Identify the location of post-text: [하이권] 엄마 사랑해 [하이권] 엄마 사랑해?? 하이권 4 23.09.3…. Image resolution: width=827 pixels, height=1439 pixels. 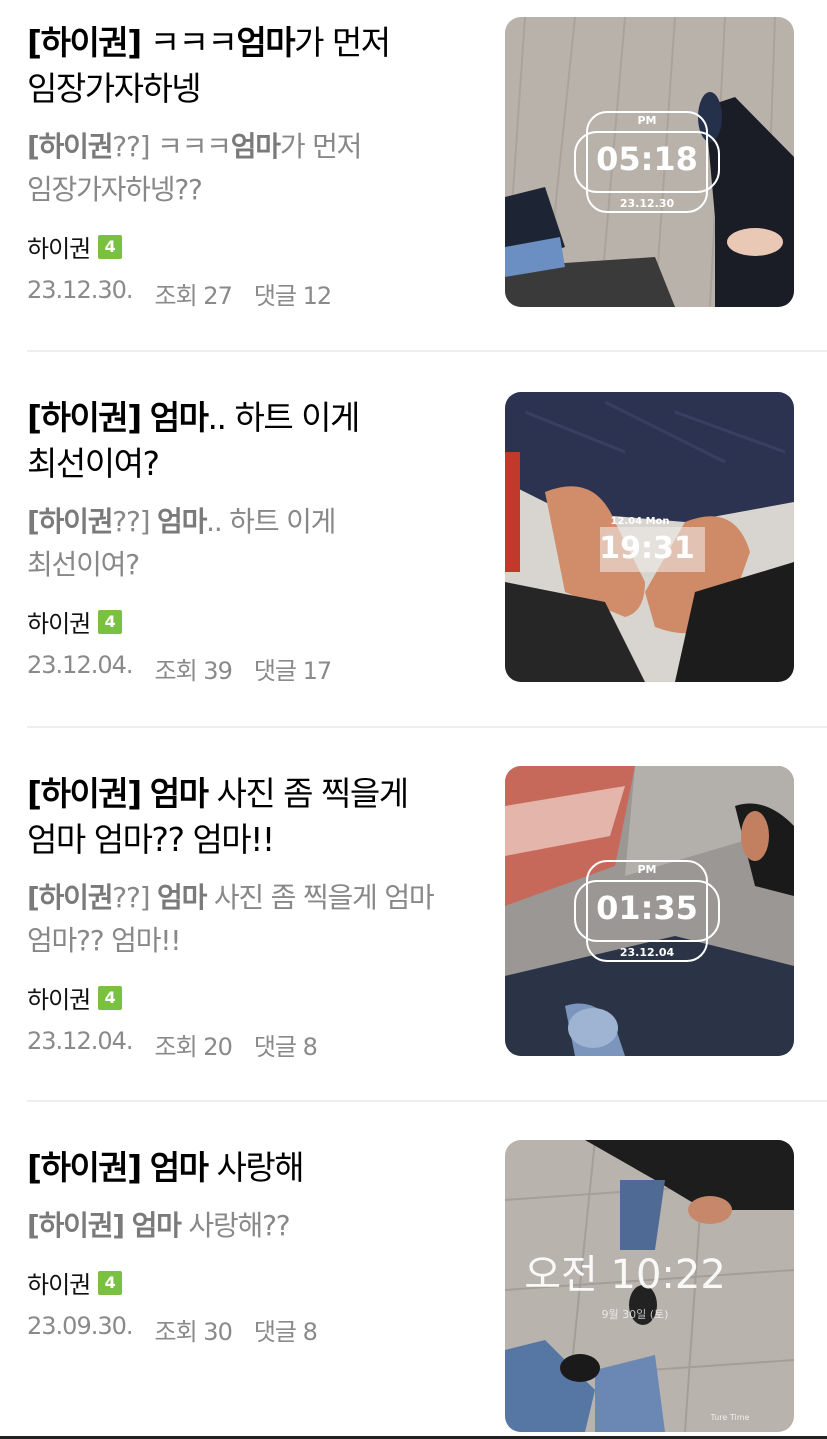
(257, 1246).